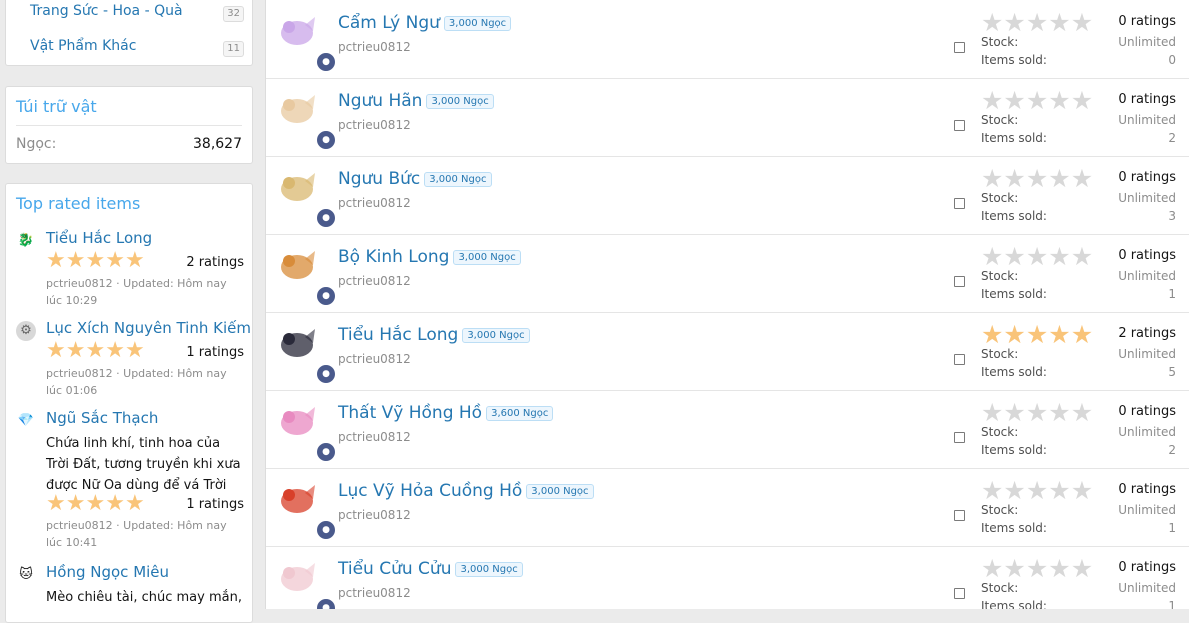 This screenshot has width=1189, height=623. Describe the element at coordinates (389, 23) in the screenshot. I see `item-title-link: Cẩm Lý Ngư` at that location.